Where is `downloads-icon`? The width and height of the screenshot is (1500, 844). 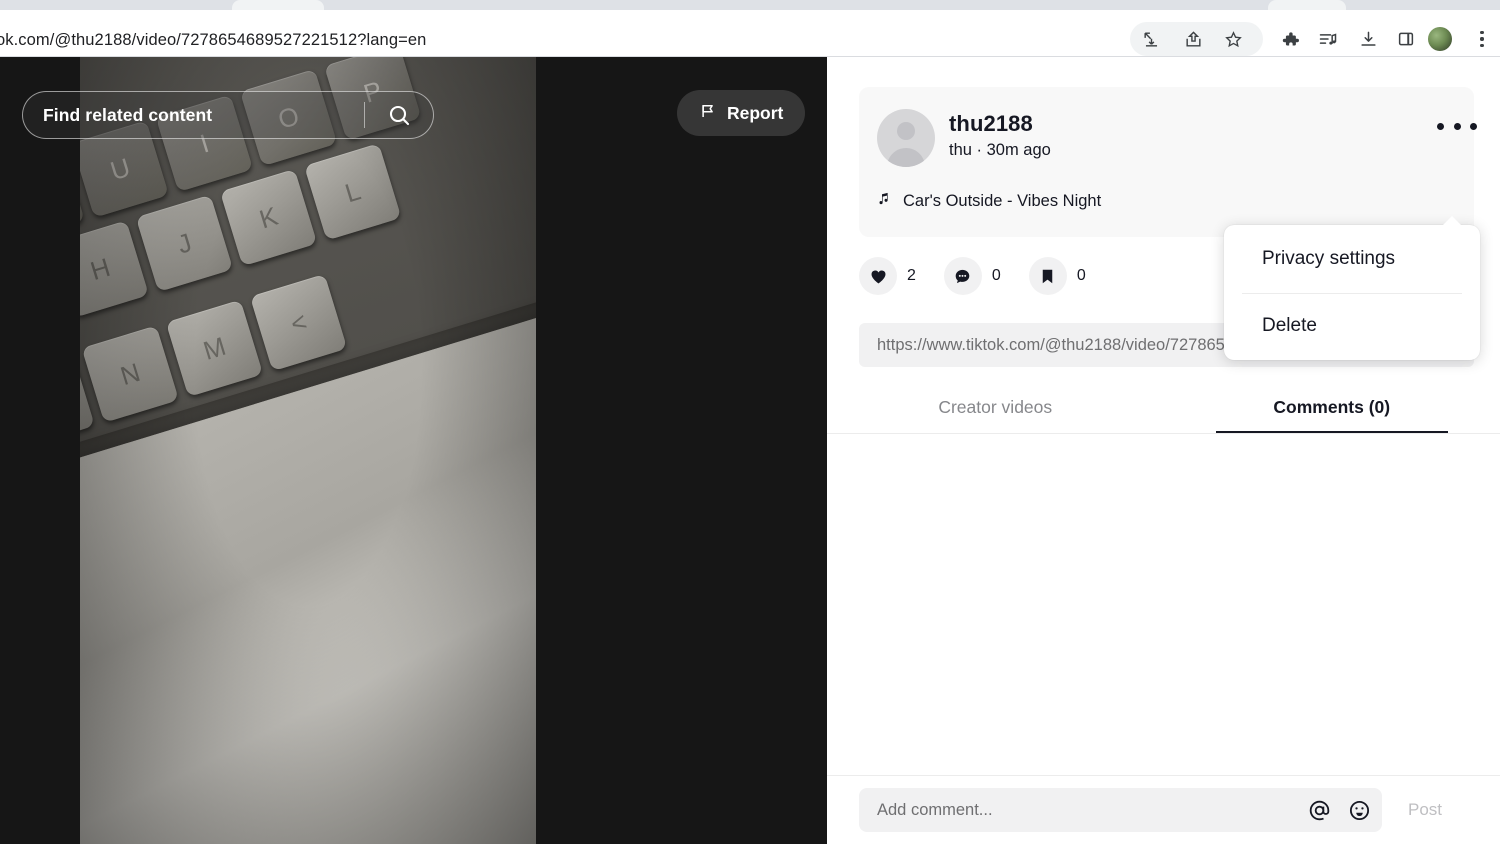 downloads-icon is located at coordinates (1368, 39).